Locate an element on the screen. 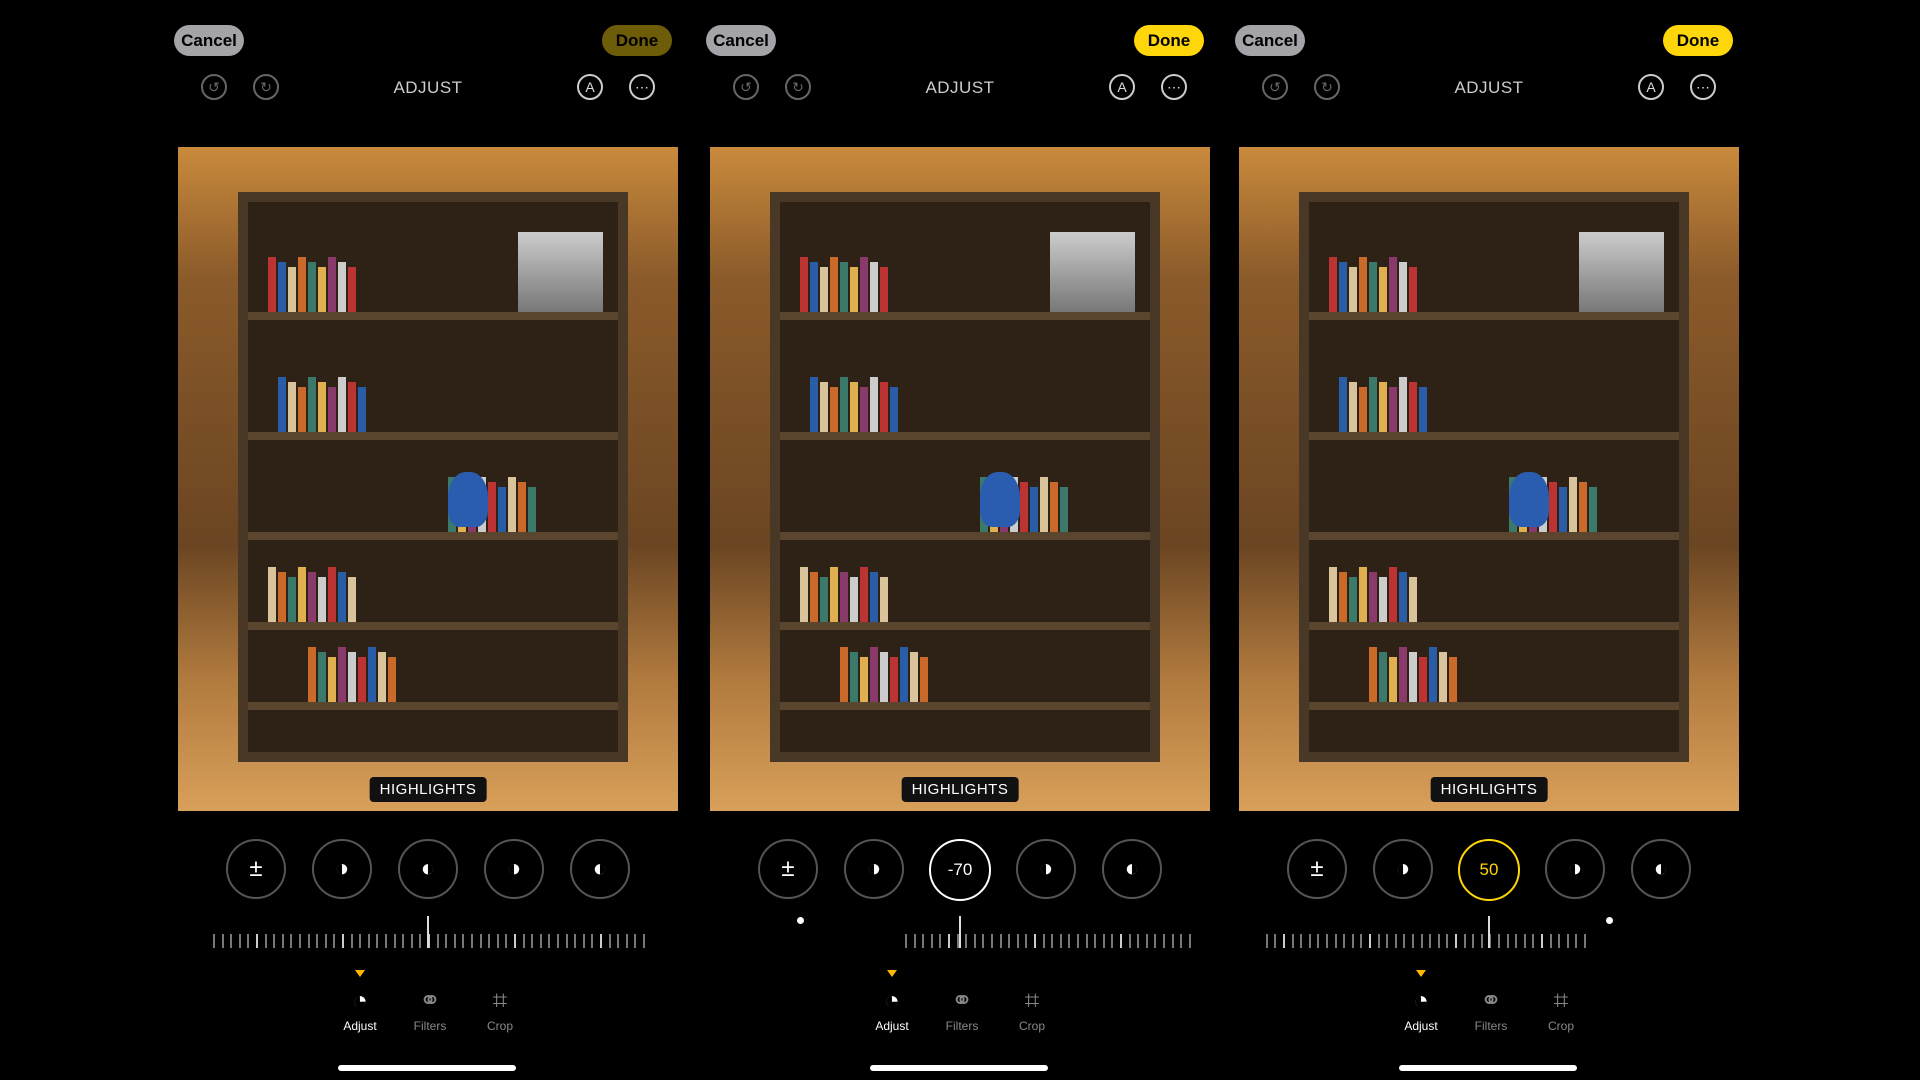 This screenshot has height=1080, width=1920. highlights-tool-button: -70 is located at coordinates (960, 870).